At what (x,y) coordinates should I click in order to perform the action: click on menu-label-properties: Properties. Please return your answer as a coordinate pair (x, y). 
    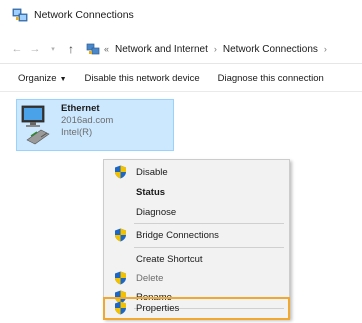
    Looking at the image, I should click on (158, 308).